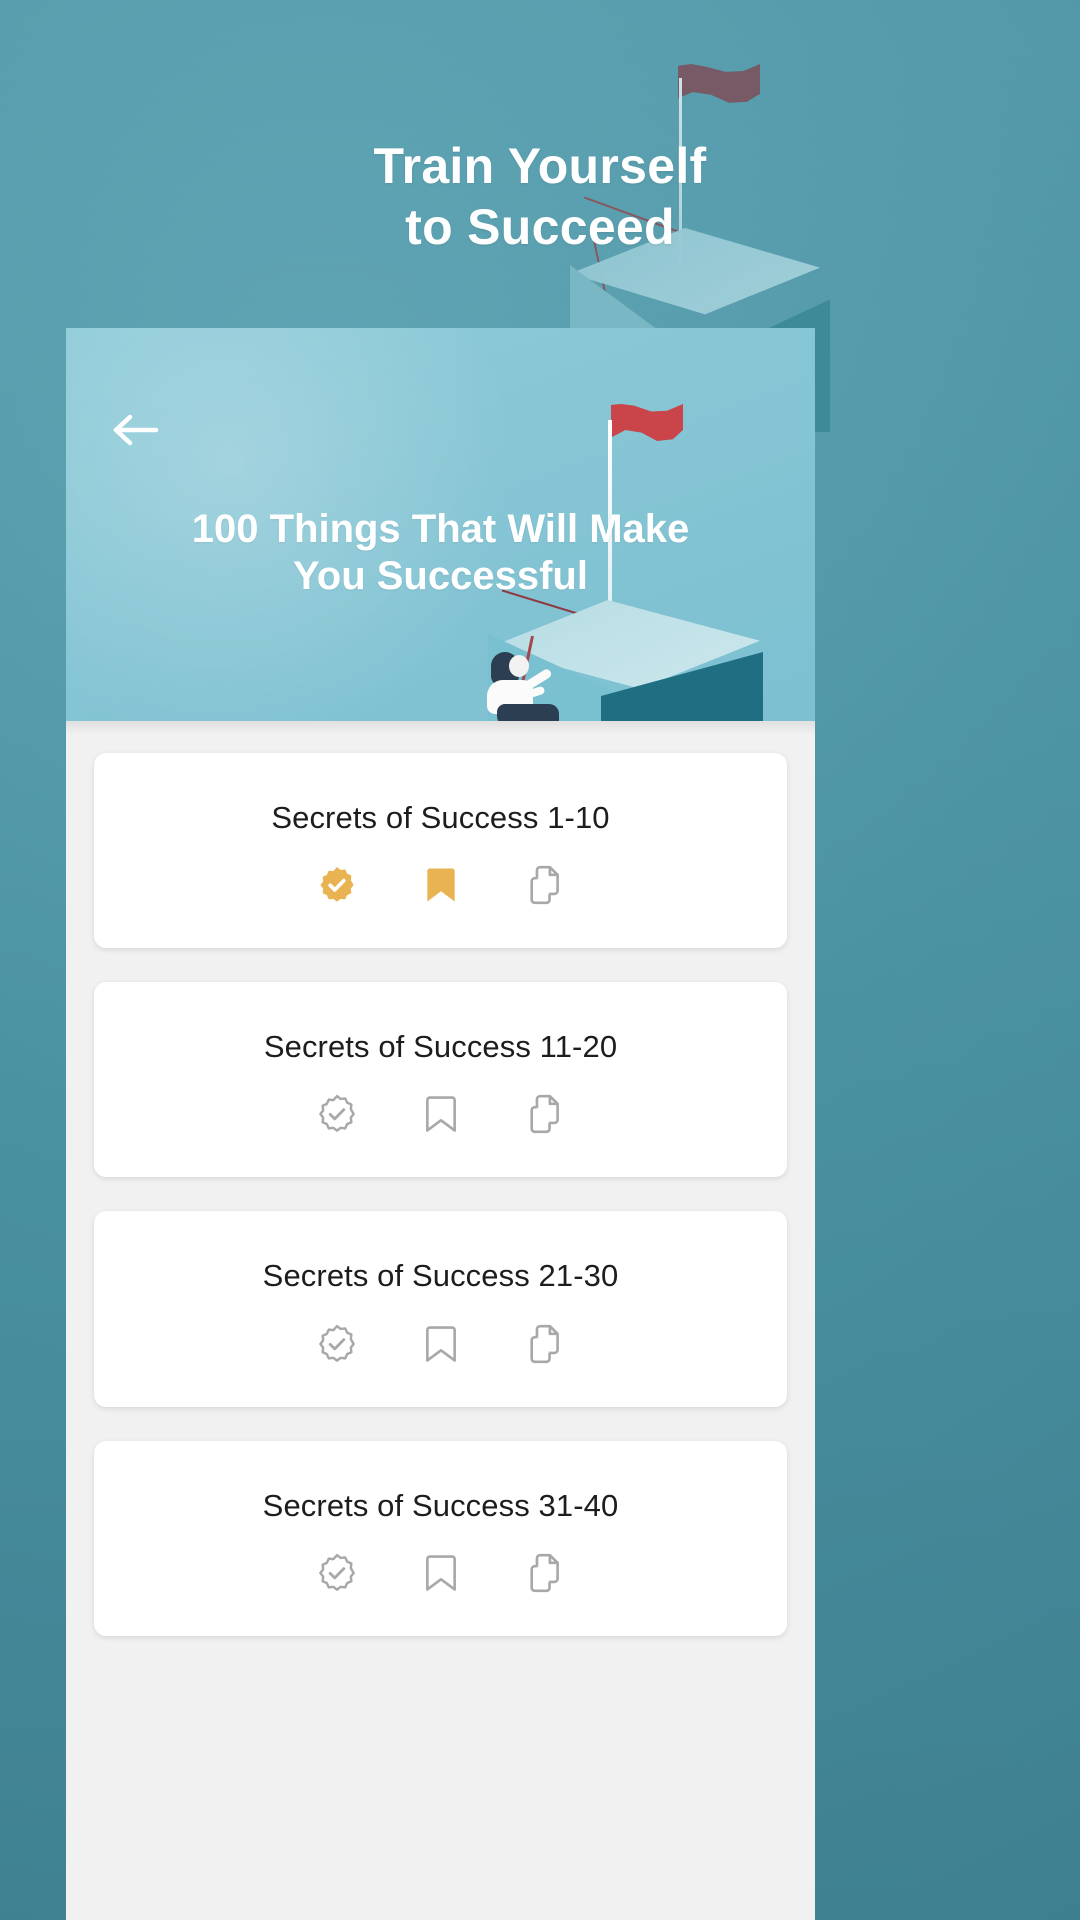  I want to click on climber-legs, so click(528, 712).